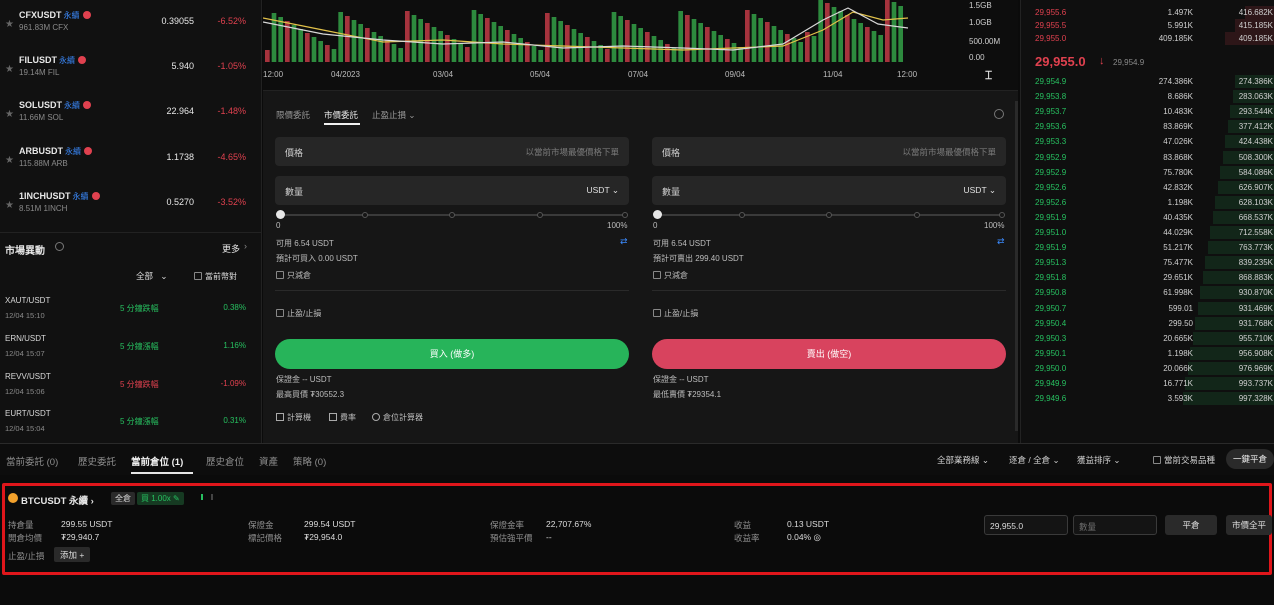  What do you see at coordinates (231, 248) in the screenshot?
I see `more-link: 更多` at bounding box center [231, 248].